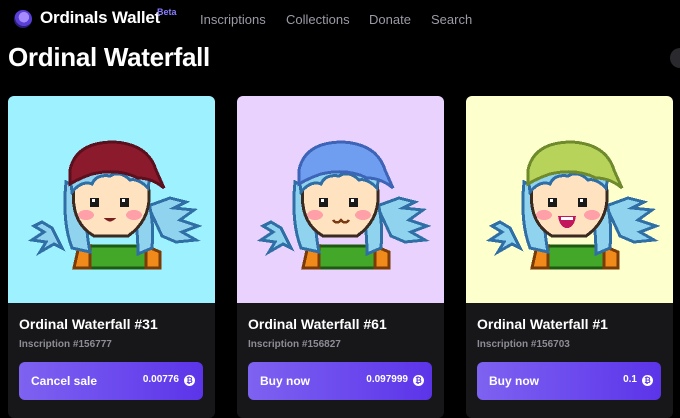 This screenshot has height=418, width=680. What do you see at coordinates (23, 19) in the screenshot?
I see `ordinals-logo-icon` at bounding box center [23, 19].